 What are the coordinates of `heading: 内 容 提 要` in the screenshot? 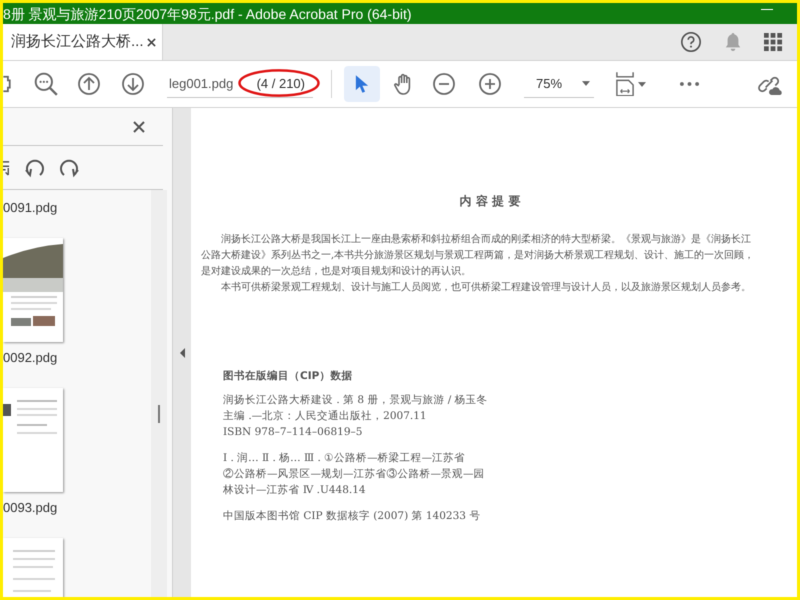 It's located at (490, 201).